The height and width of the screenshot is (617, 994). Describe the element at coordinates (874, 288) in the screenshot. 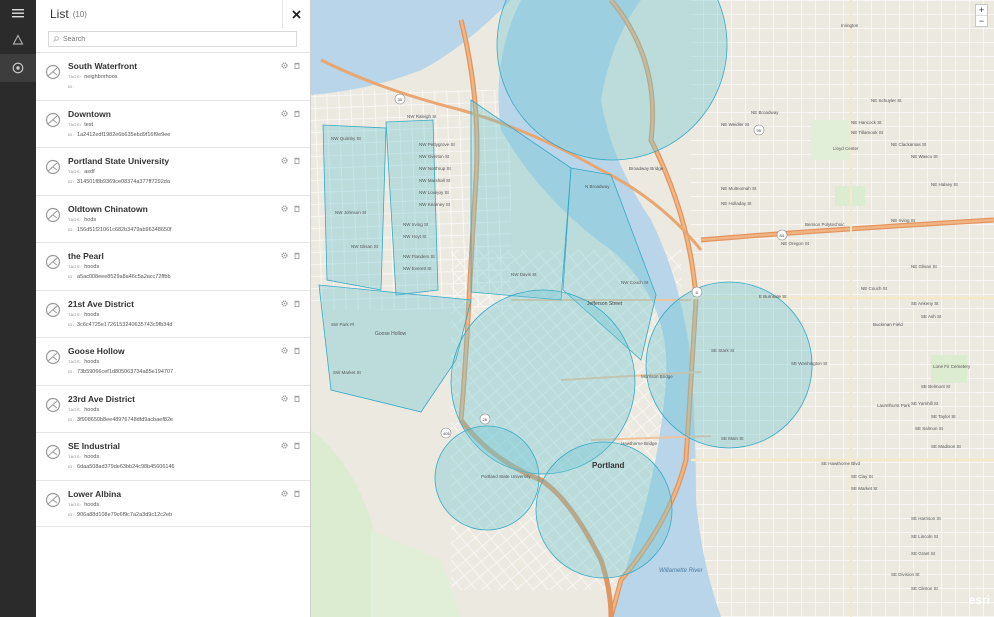

I see `map-label-ne-couch: NE Couch St` at that location.